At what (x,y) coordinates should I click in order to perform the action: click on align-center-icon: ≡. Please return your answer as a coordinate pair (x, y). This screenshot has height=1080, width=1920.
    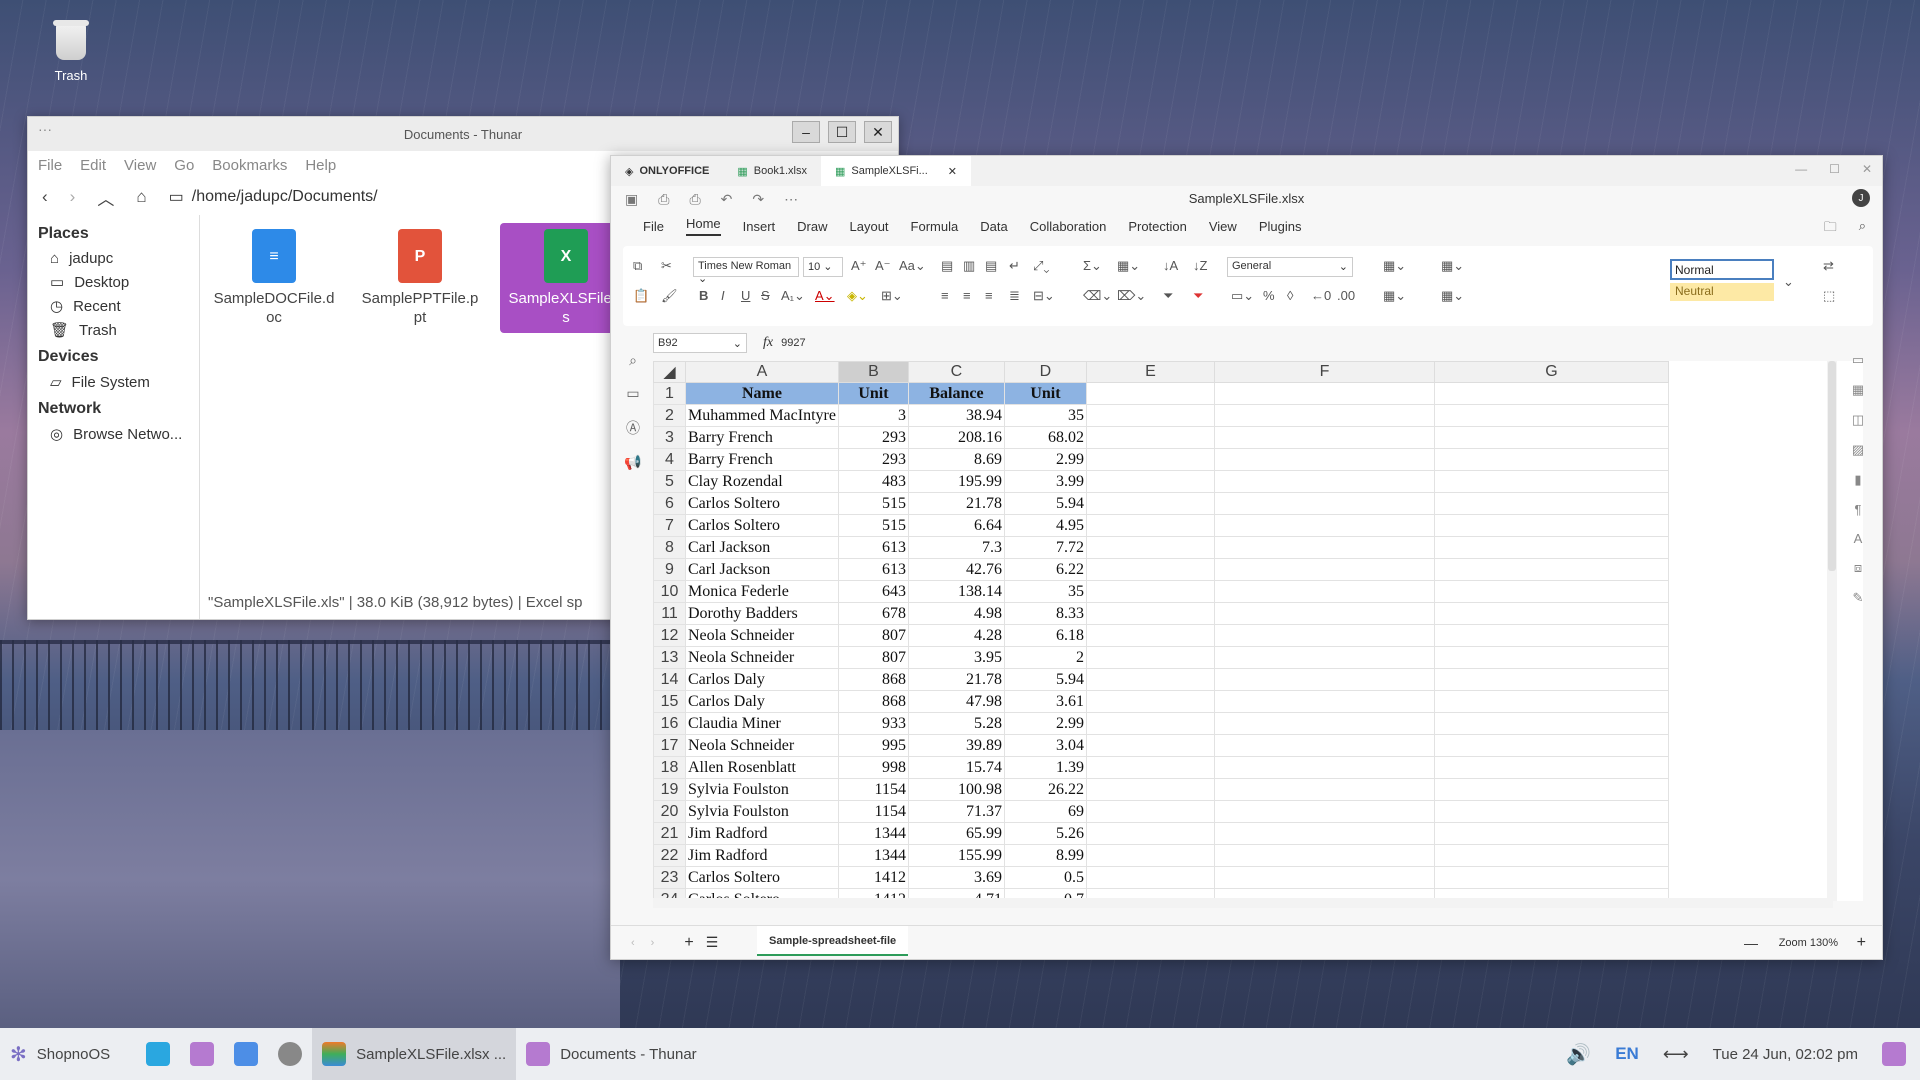
    Looking at the image, I should click on (967, 295).